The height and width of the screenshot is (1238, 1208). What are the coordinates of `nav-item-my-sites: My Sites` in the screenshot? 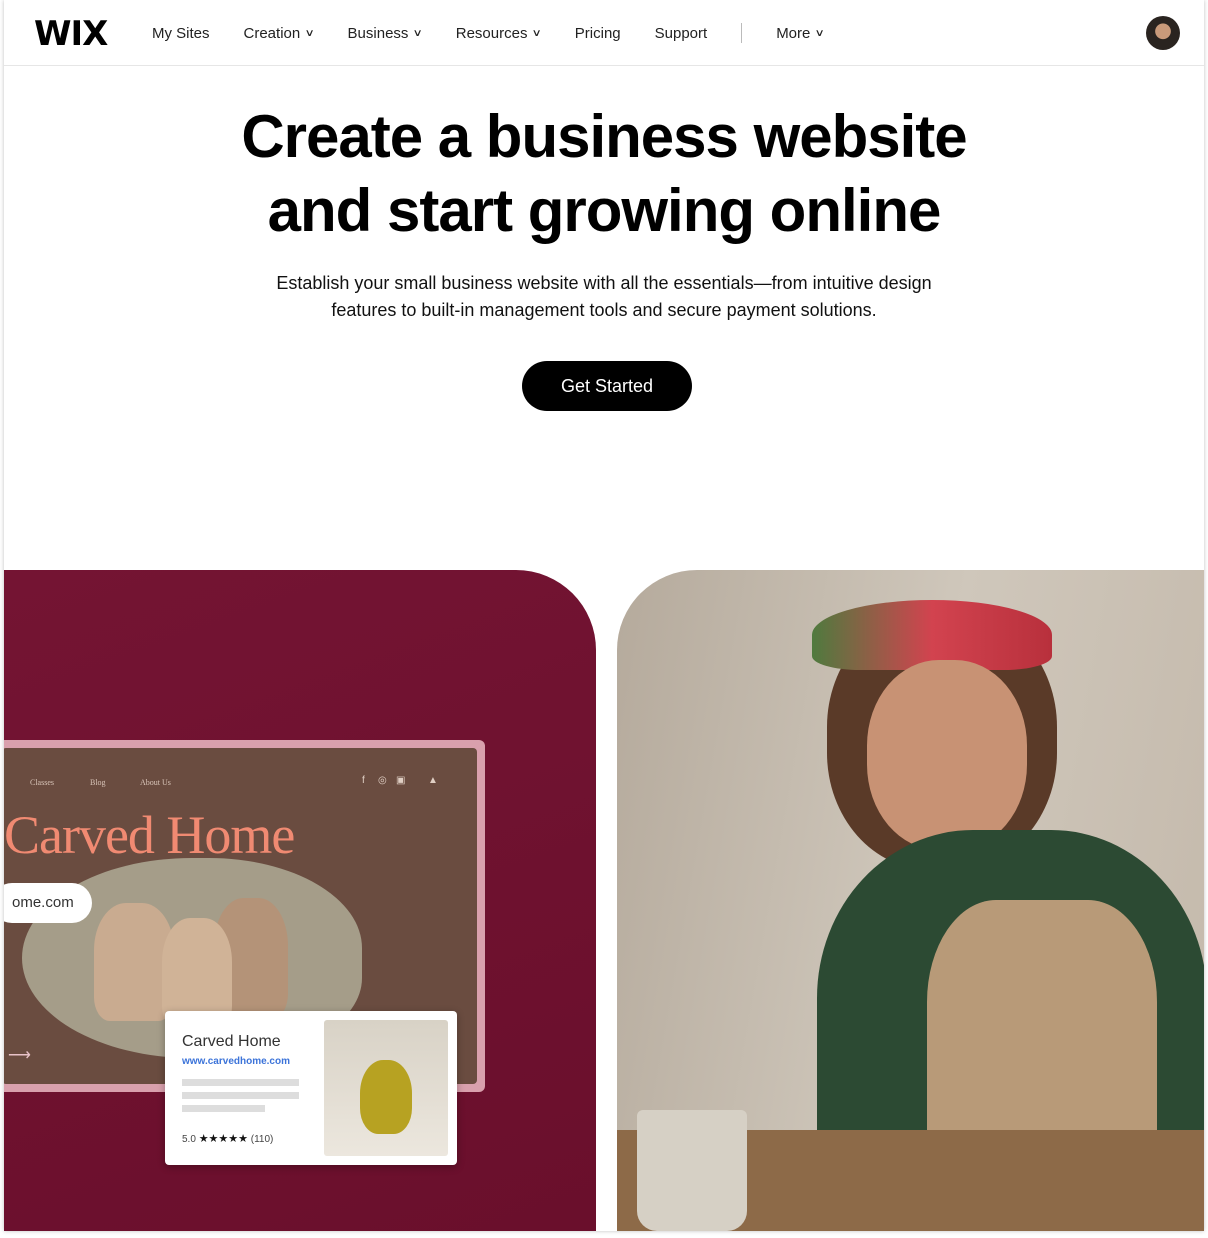 It's located at (181, 33).